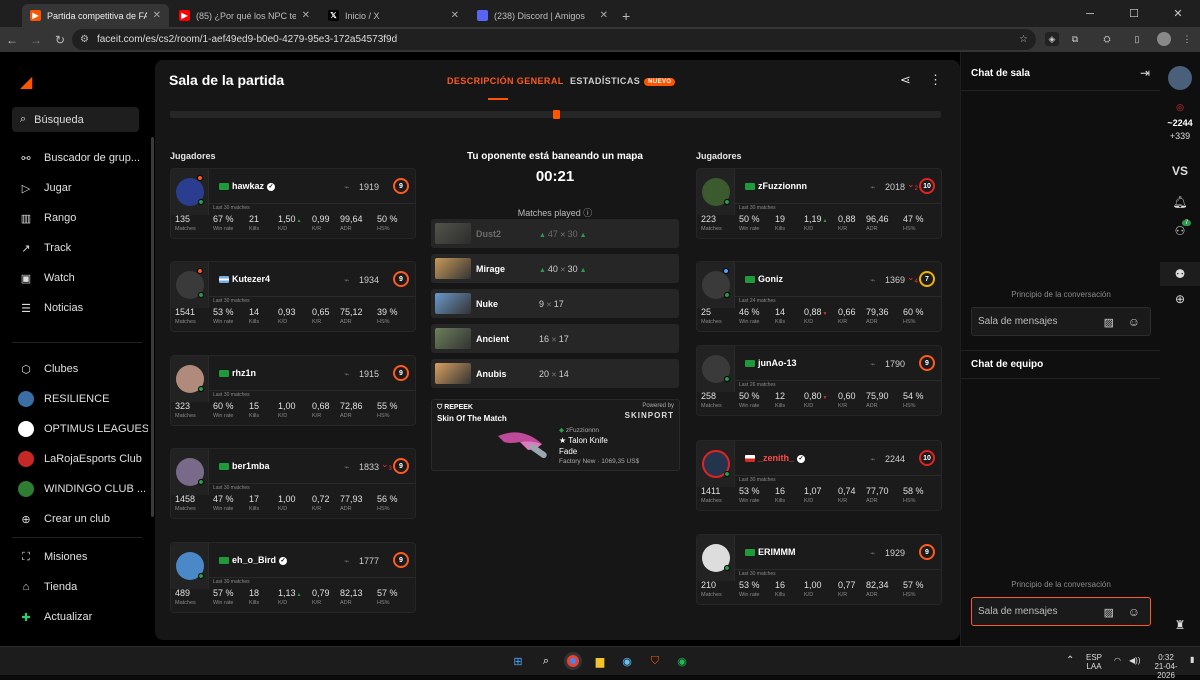  What do you see at coordinates (26, 82) in the screenshot?
I see `faceit-logo-icon: ◢` at bounding box center [26, 82].